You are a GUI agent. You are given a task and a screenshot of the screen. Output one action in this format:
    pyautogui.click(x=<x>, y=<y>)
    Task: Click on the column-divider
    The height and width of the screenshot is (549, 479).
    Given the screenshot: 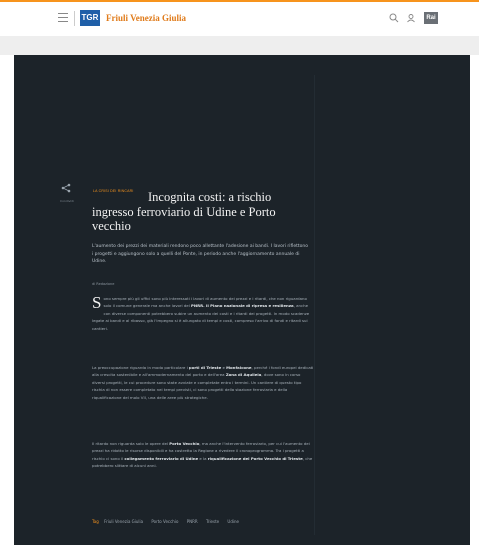 What is the action you would take?
    pyautogui.click(x=314, y=305)
    